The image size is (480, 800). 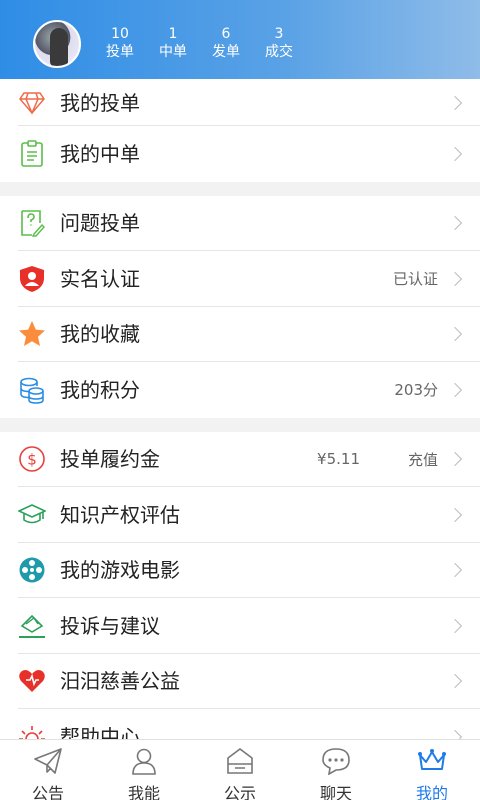 What do you see at coordinates (239, 792) in the screenshot?
I see `tab-label: 公示` at bounding box center [239, 792].